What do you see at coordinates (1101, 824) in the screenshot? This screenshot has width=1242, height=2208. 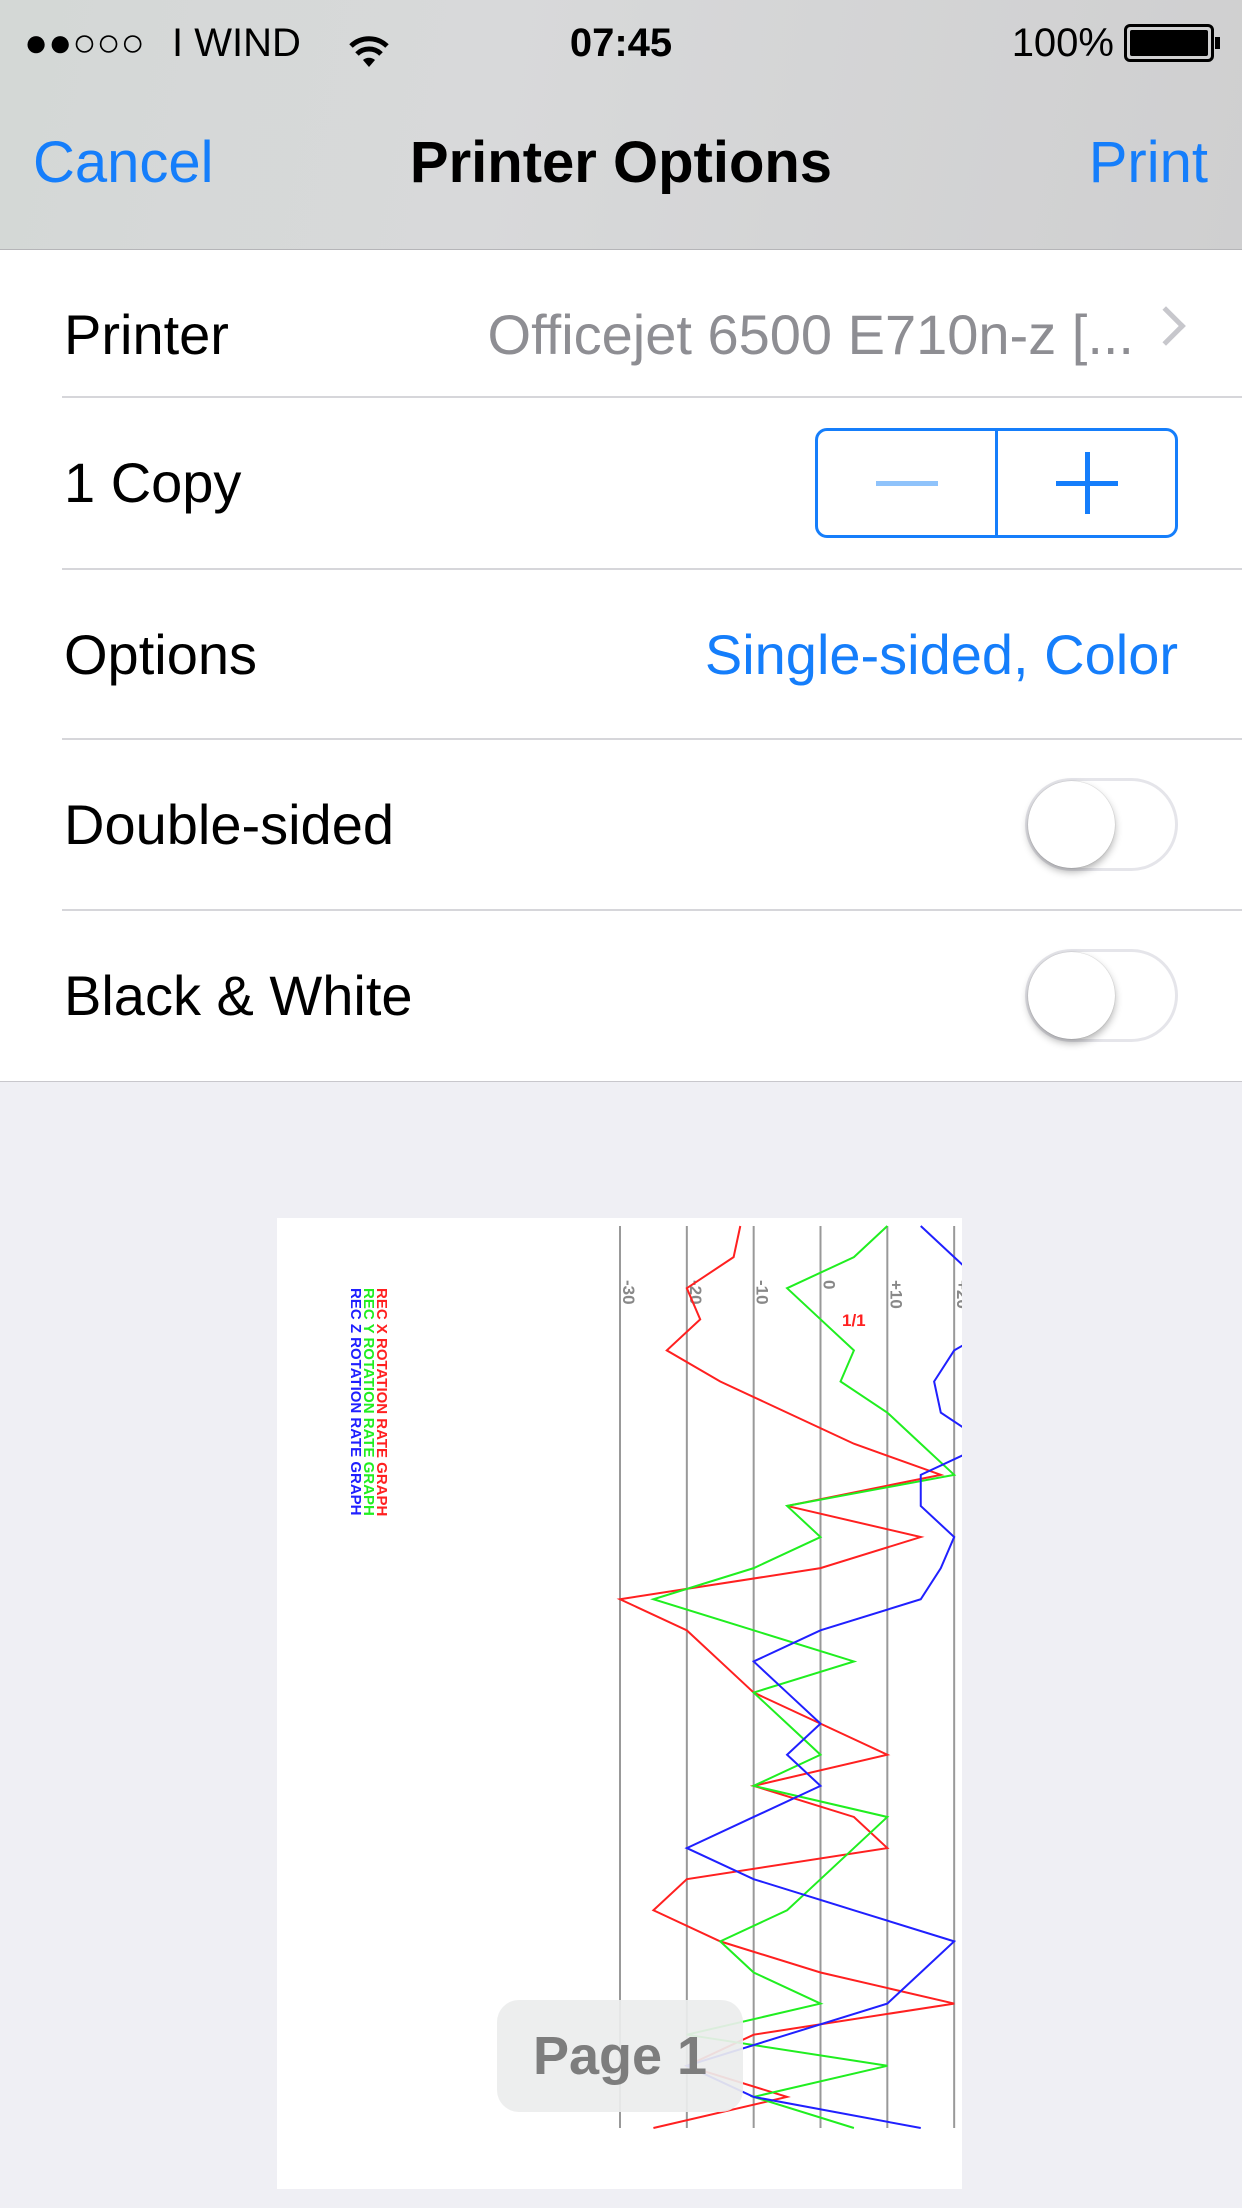 I see `double-sided-toggle` at bounding box center [1101, 824].